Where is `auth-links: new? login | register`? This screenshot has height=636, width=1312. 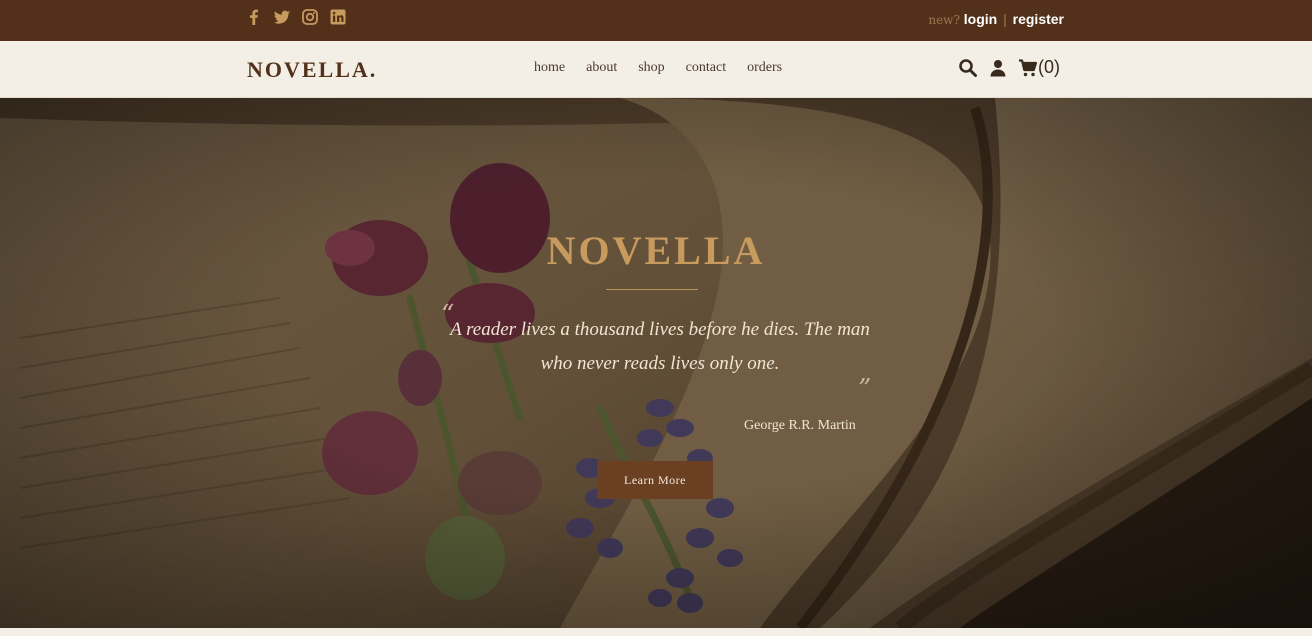 auth-links: new? login | register is located at coordinates (996, 19).